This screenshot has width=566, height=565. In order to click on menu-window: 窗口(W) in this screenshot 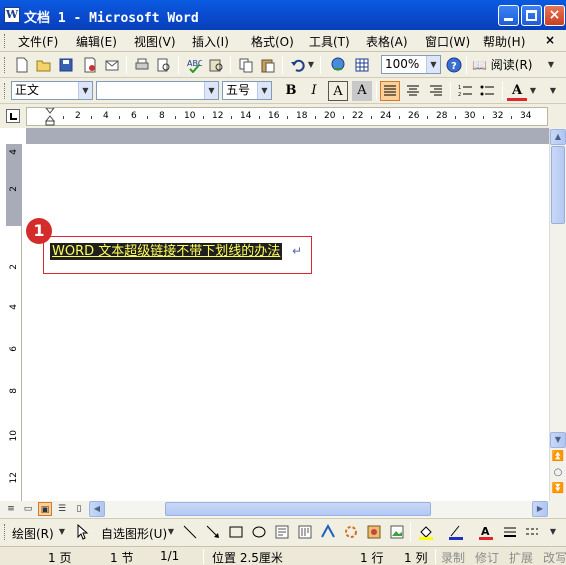, I will do `click(447, 41)`.